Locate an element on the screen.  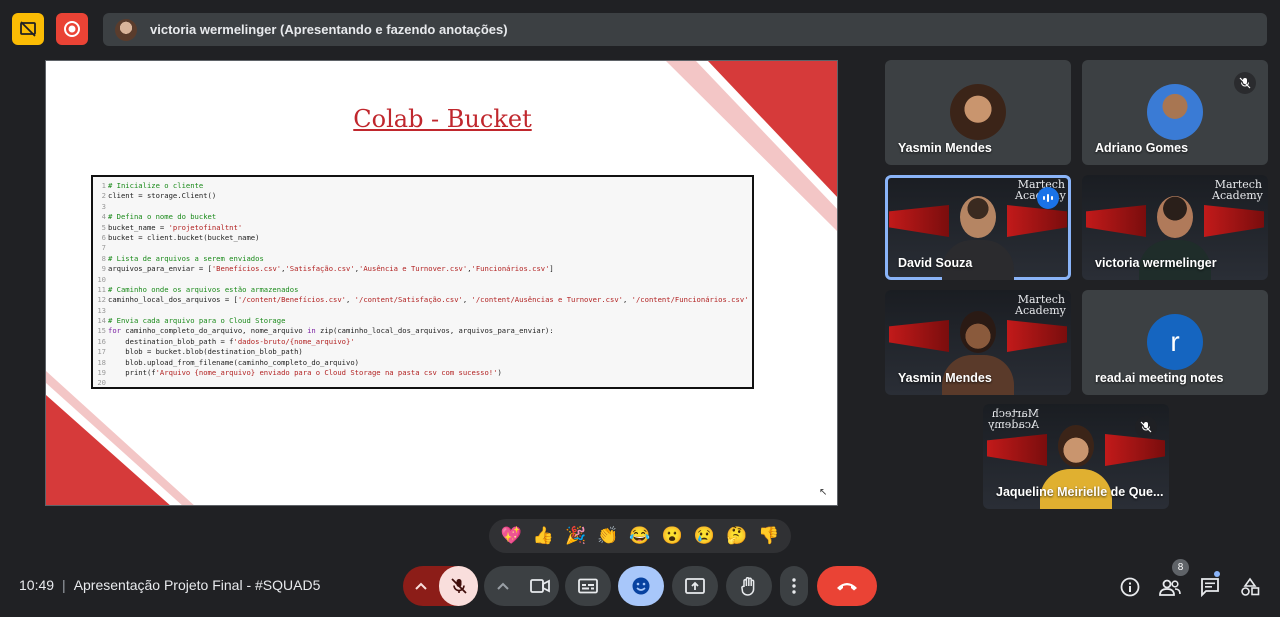
reaction-emoji-button: 👏 is located at coordinates (607, 536).